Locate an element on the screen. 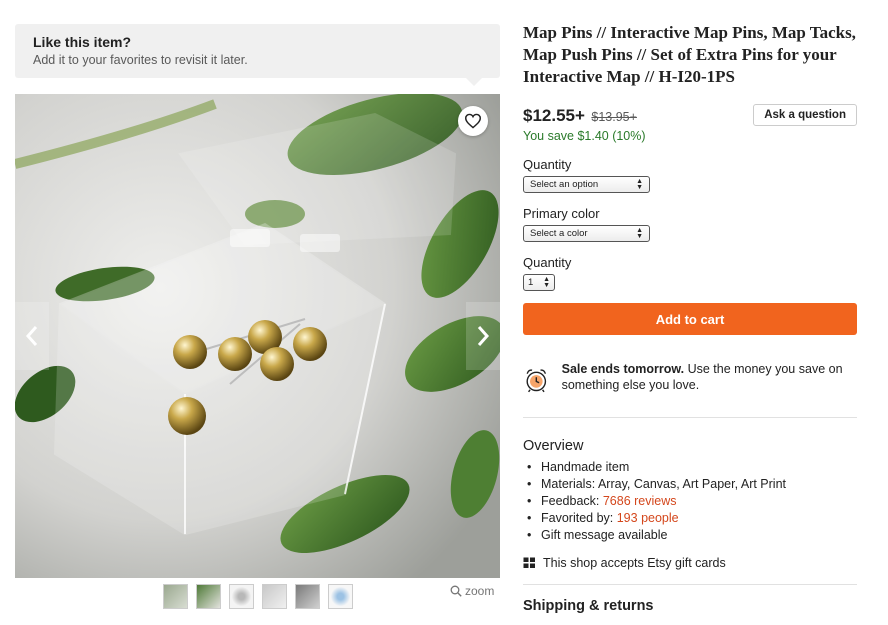  qty-label: Quantity is located at coordinates (547, 262).